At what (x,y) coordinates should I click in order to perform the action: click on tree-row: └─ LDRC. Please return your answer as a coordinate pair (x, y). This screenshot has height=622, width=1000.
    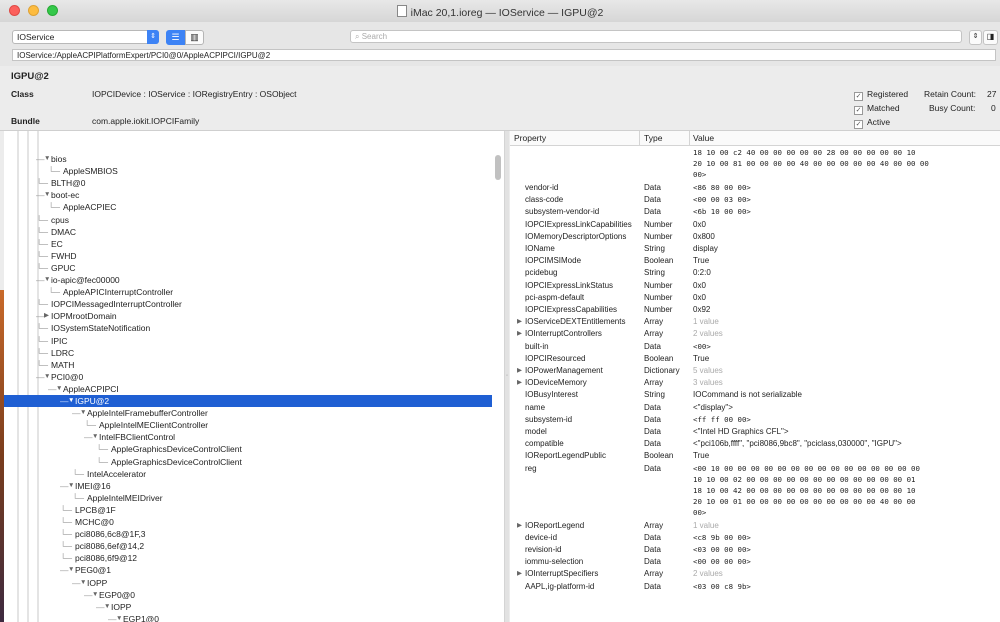
    Looking at the image, I should click on (248, 353).